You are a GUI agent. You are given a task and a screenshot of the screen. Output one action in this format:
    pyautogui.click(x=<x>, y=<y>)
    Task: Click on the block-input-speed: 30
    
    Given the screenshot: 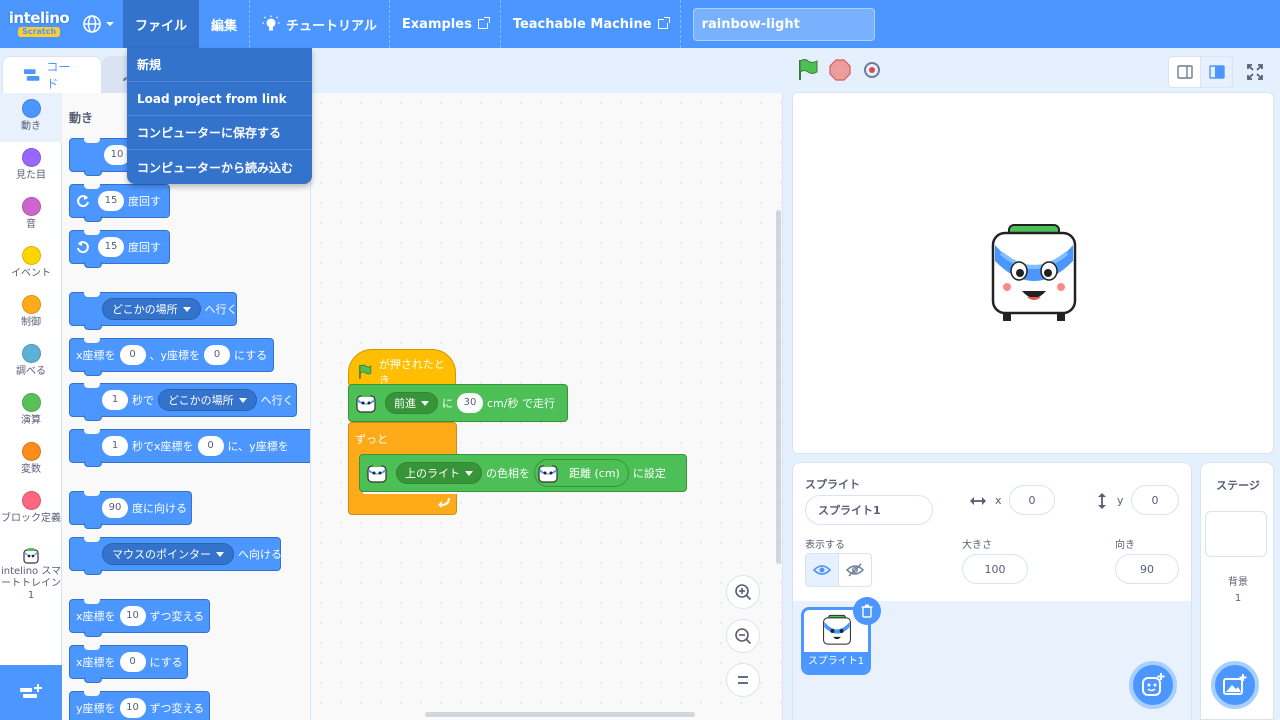 What is the action you would take?
    pyautogui.click(x=470, y=403)
    